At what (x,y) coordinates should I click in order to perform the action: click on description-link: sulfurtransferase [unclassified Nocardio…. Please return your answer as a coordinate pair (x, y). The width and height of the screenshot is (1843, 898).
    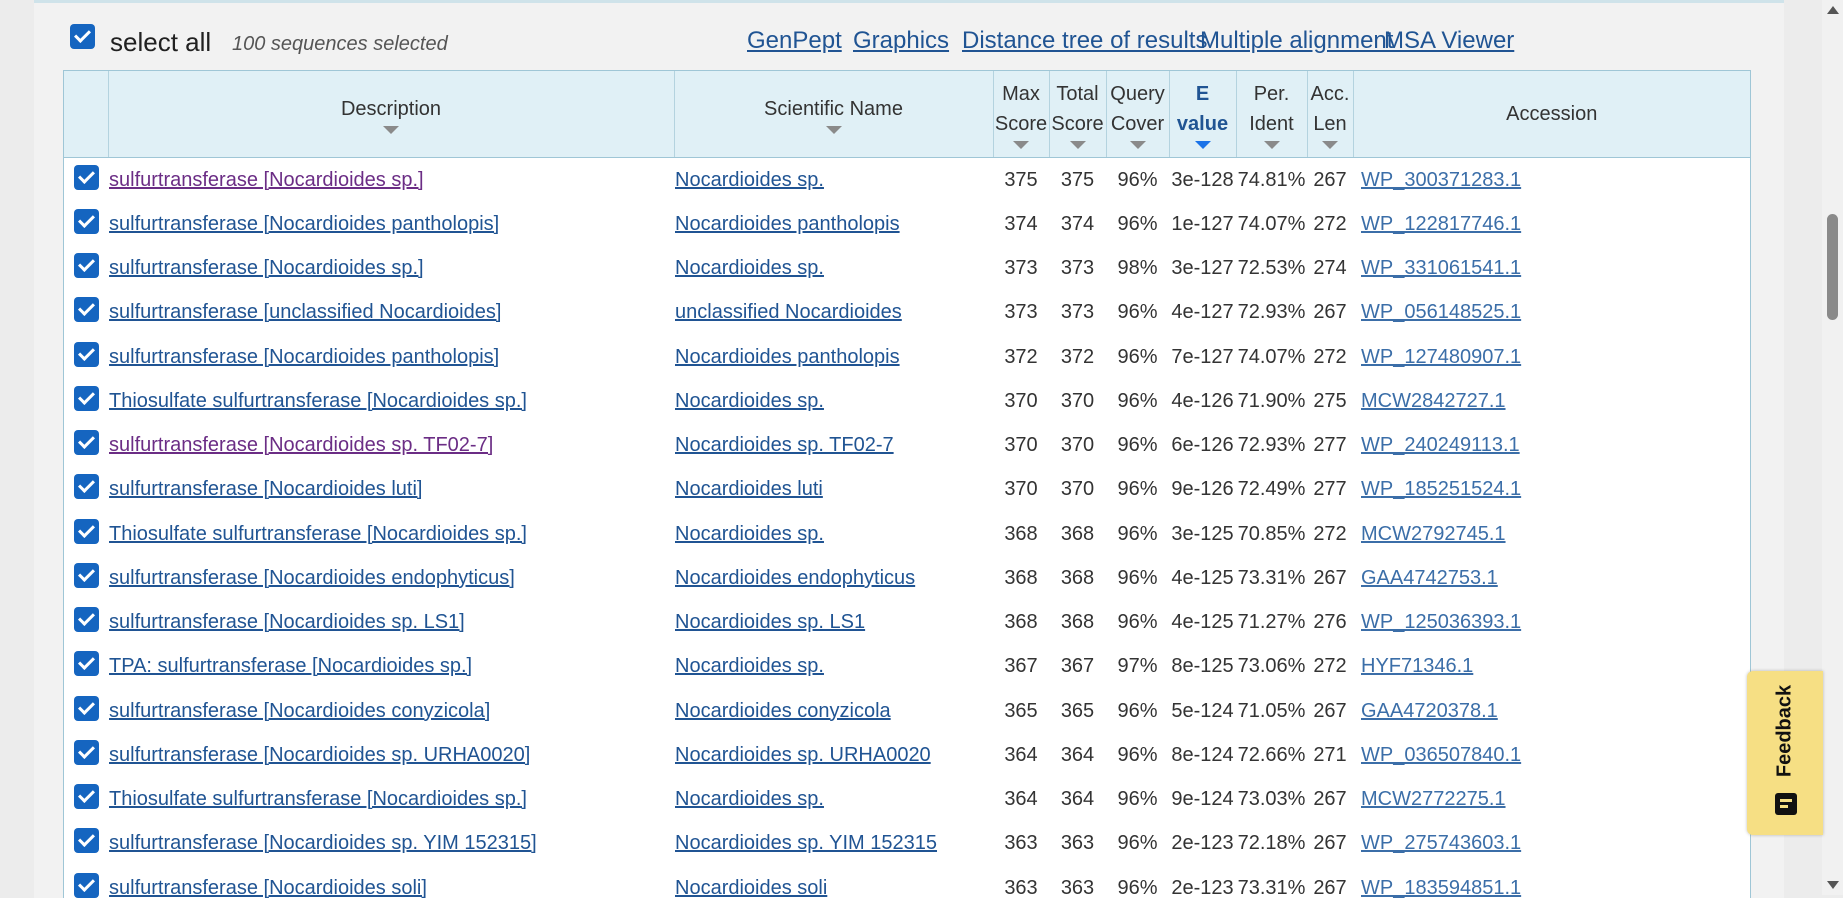
    Looking at the image, I should click on (305, 312).